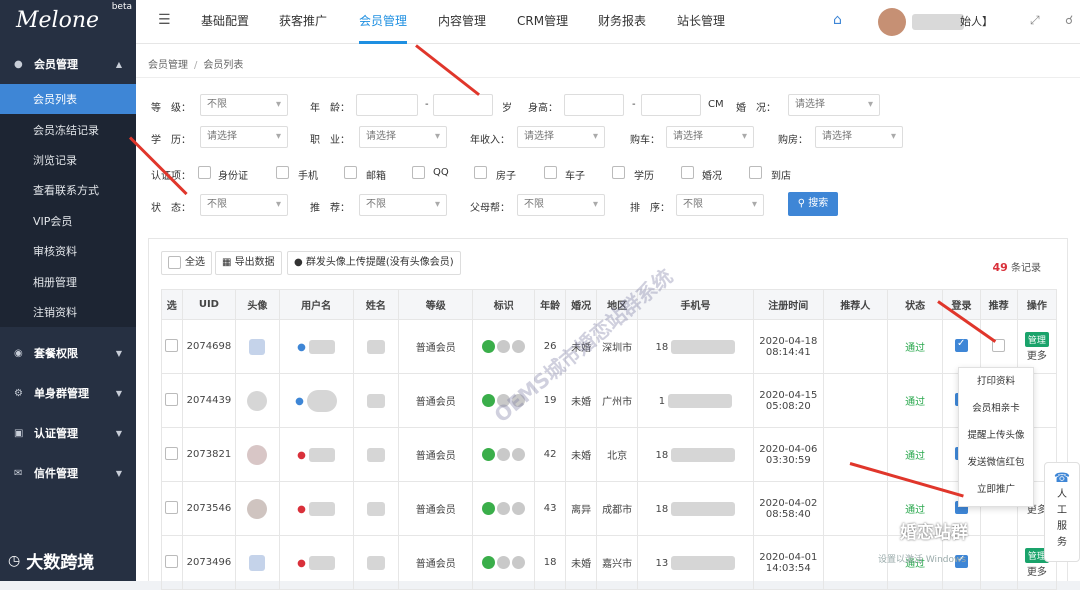 The width and height of the screenshot is (1080, 590). What do you see at coordinates (403, 137) in the screenshot?
I see `job-select: 请选择` at bounding box center [403, 137].